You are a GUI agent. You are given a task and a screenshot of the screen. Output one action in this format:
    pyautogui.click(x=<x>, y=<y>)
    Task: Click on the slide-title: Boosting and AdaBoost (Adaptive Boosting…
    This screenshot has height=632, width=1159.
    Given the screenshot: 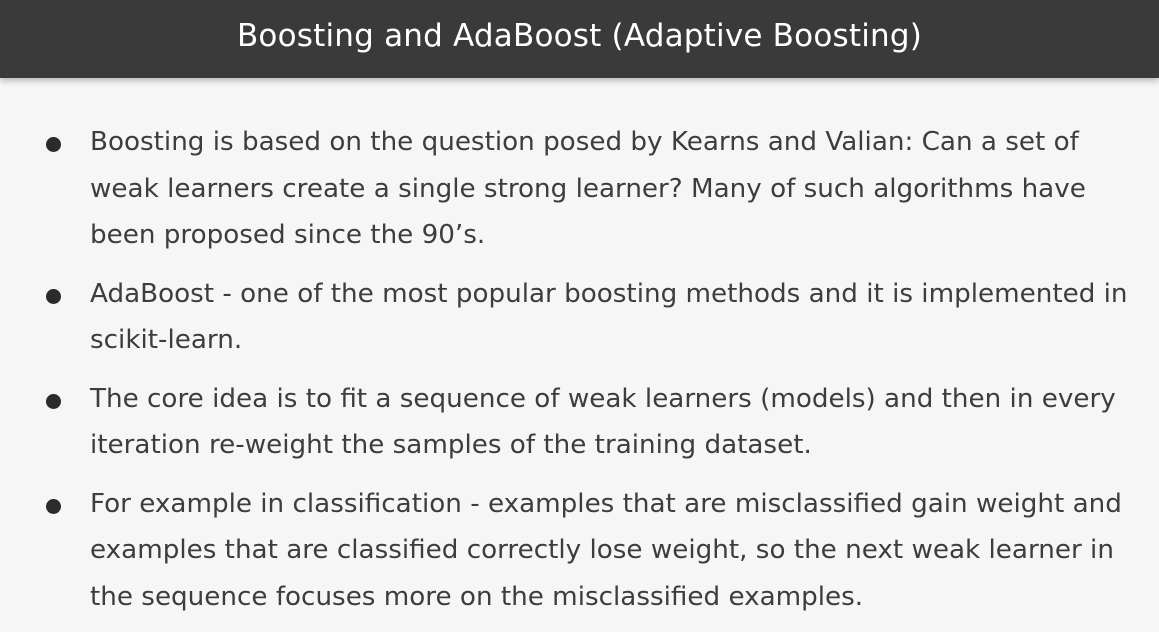 What is the action you would take?
    pyautogui.click(x=579, y=36)
    